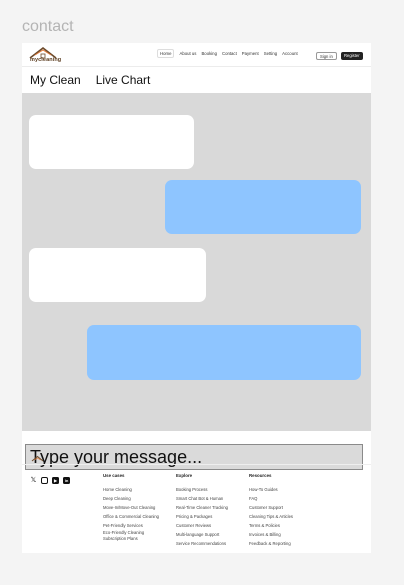 The image size is (404, 585). Describe the element at coordinates (270, 54) in the screenshot. I see `nav-setting: Setting` at that location.